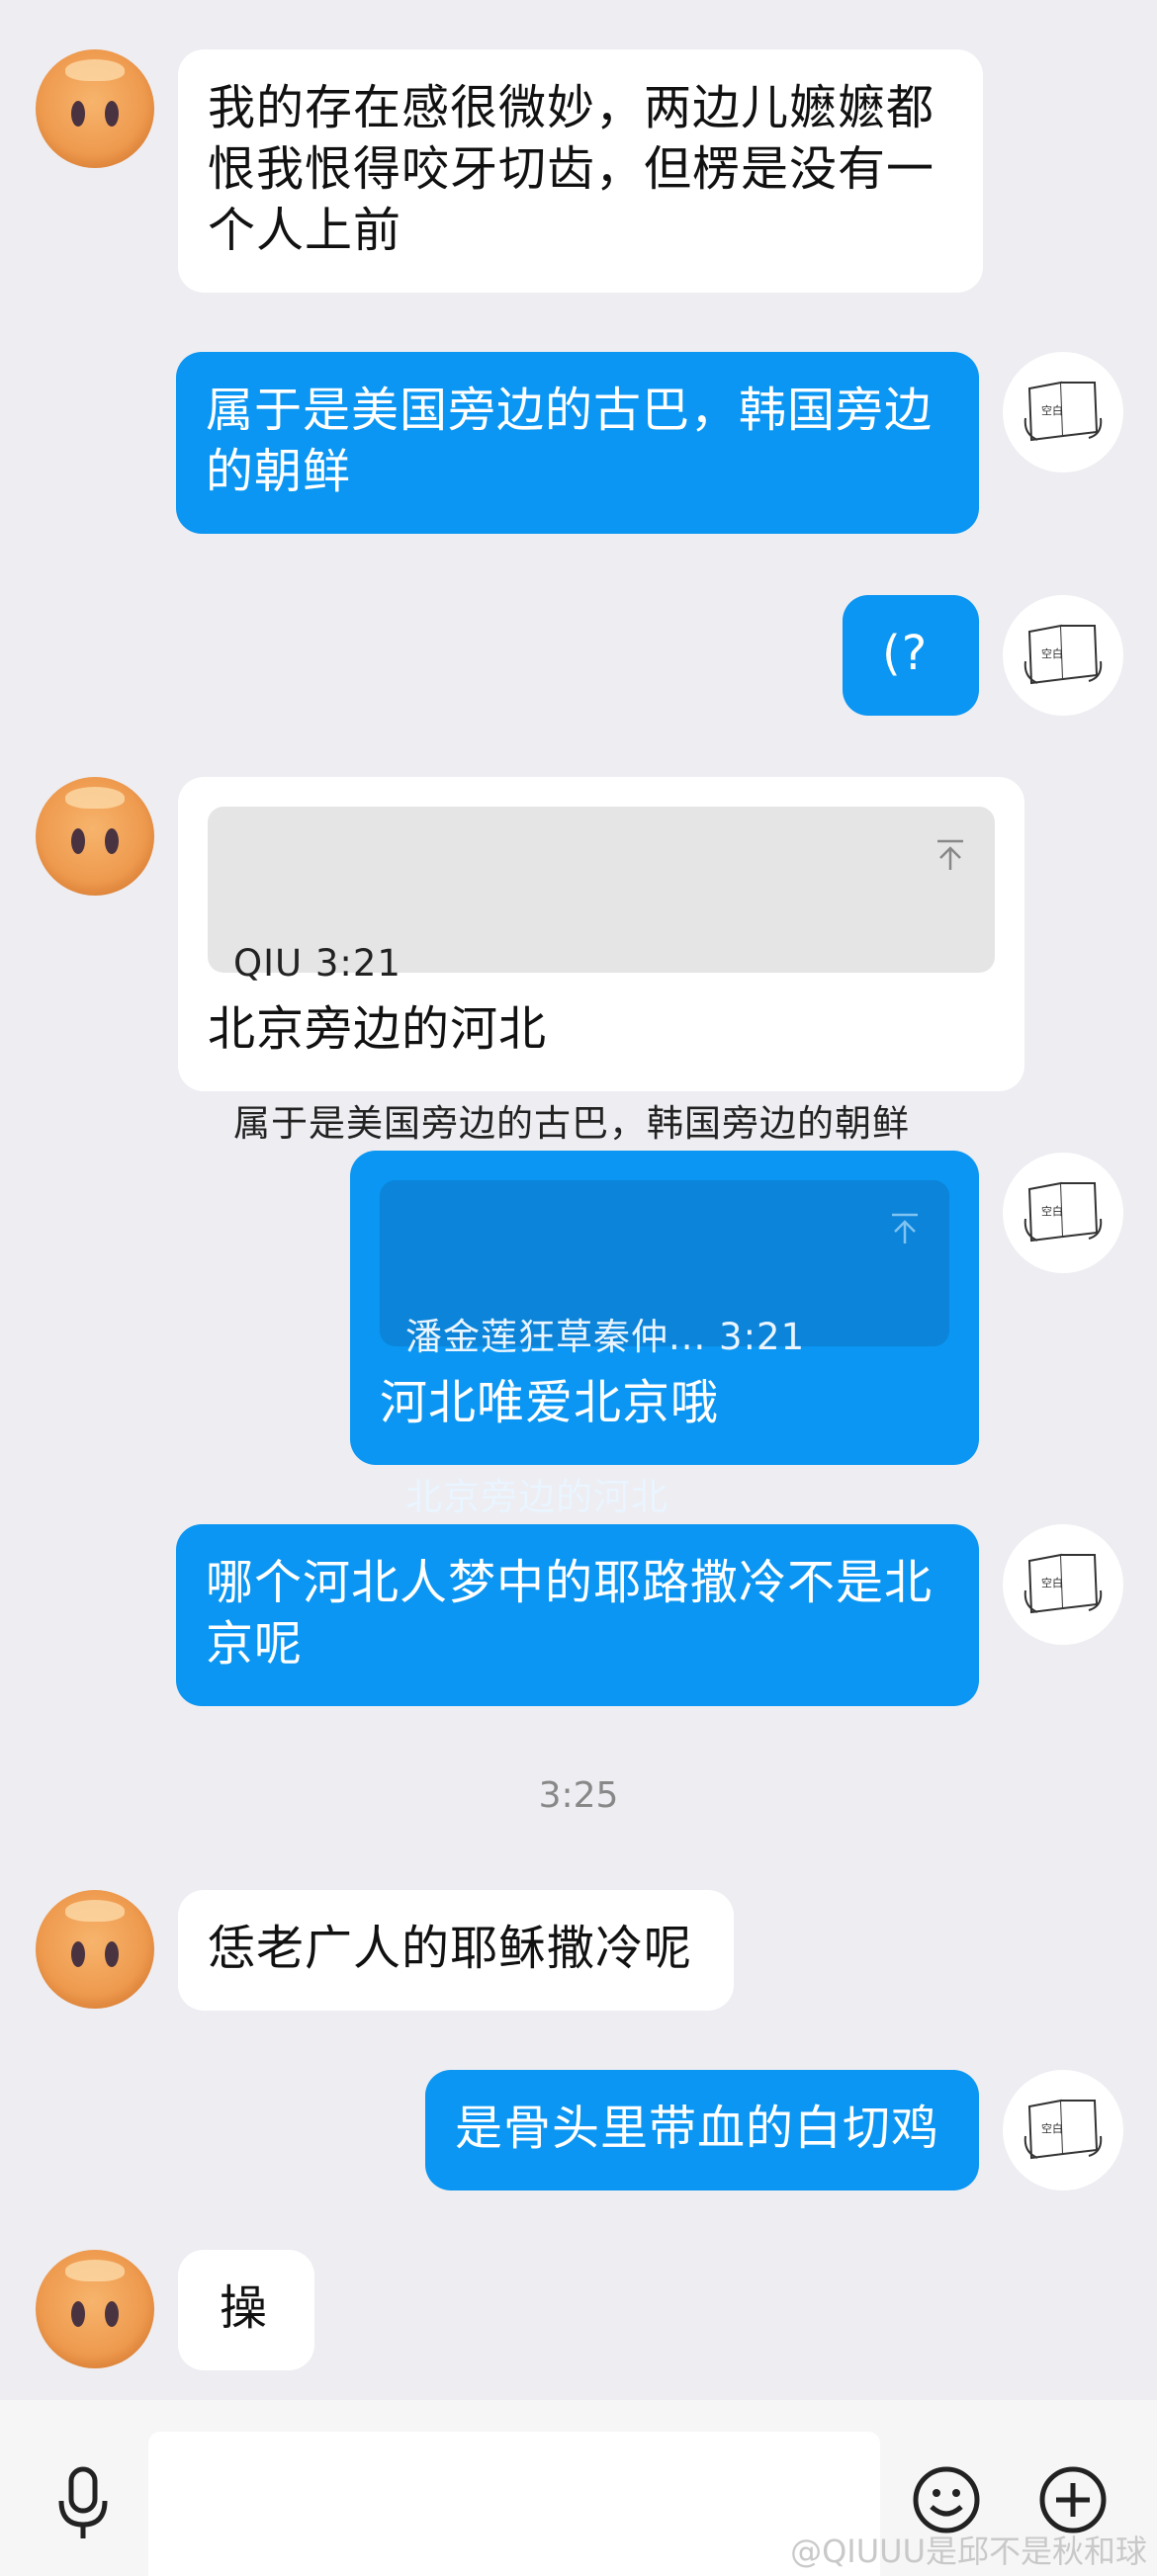 This screenshot has width=1157, height=2576. Describe the element at coordinates (1073, 2499) in the screenshot. I see `plus-circle-icon` at that location.